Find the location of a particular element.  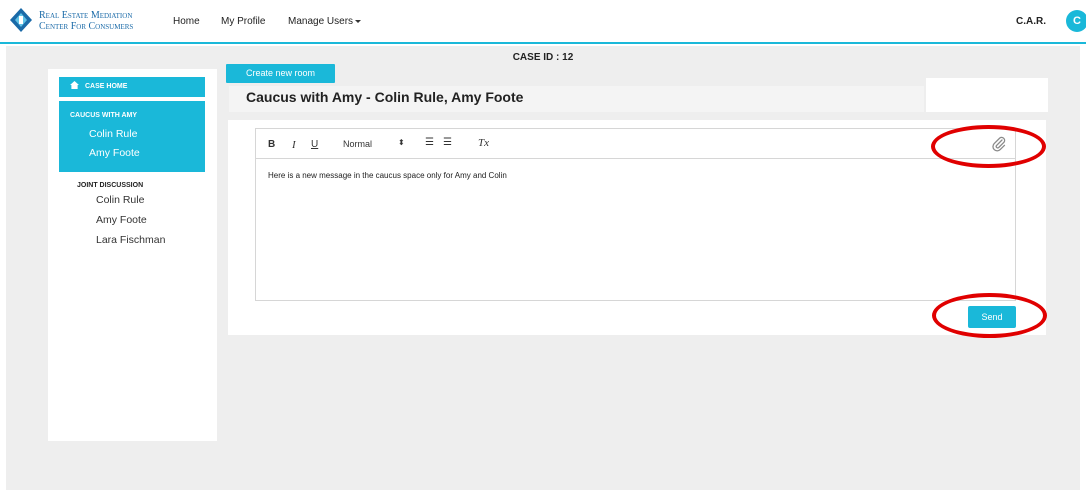

caucus-member: Amy Foote is located at coordinates (114, 153).